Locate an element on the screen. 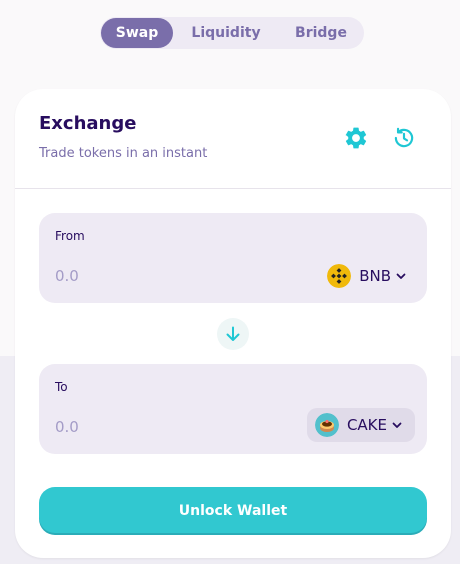  settings-button is located at coordinates (356, 138).